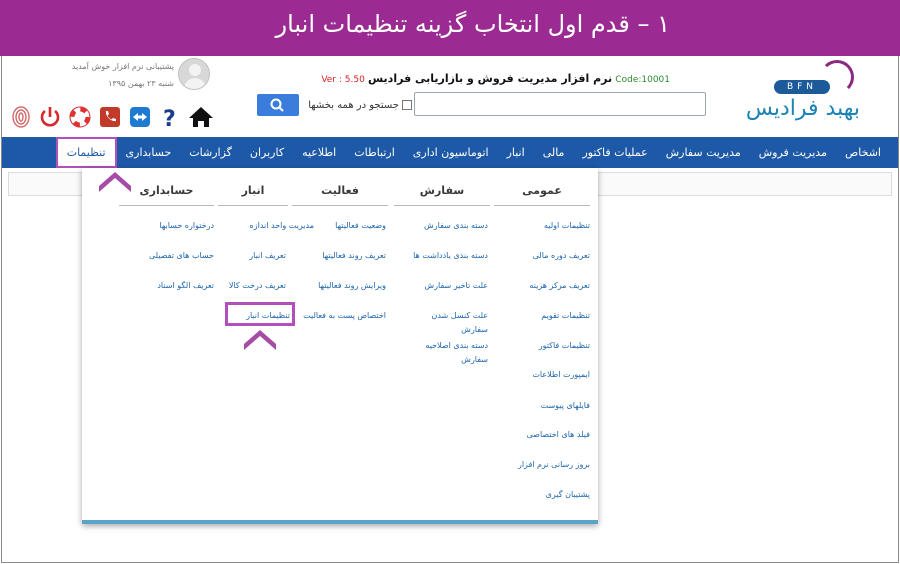 This screenshot has width=900, height=564. I want to click on menu-item-attachments: فایلهای پیوست, so click(565, 406).